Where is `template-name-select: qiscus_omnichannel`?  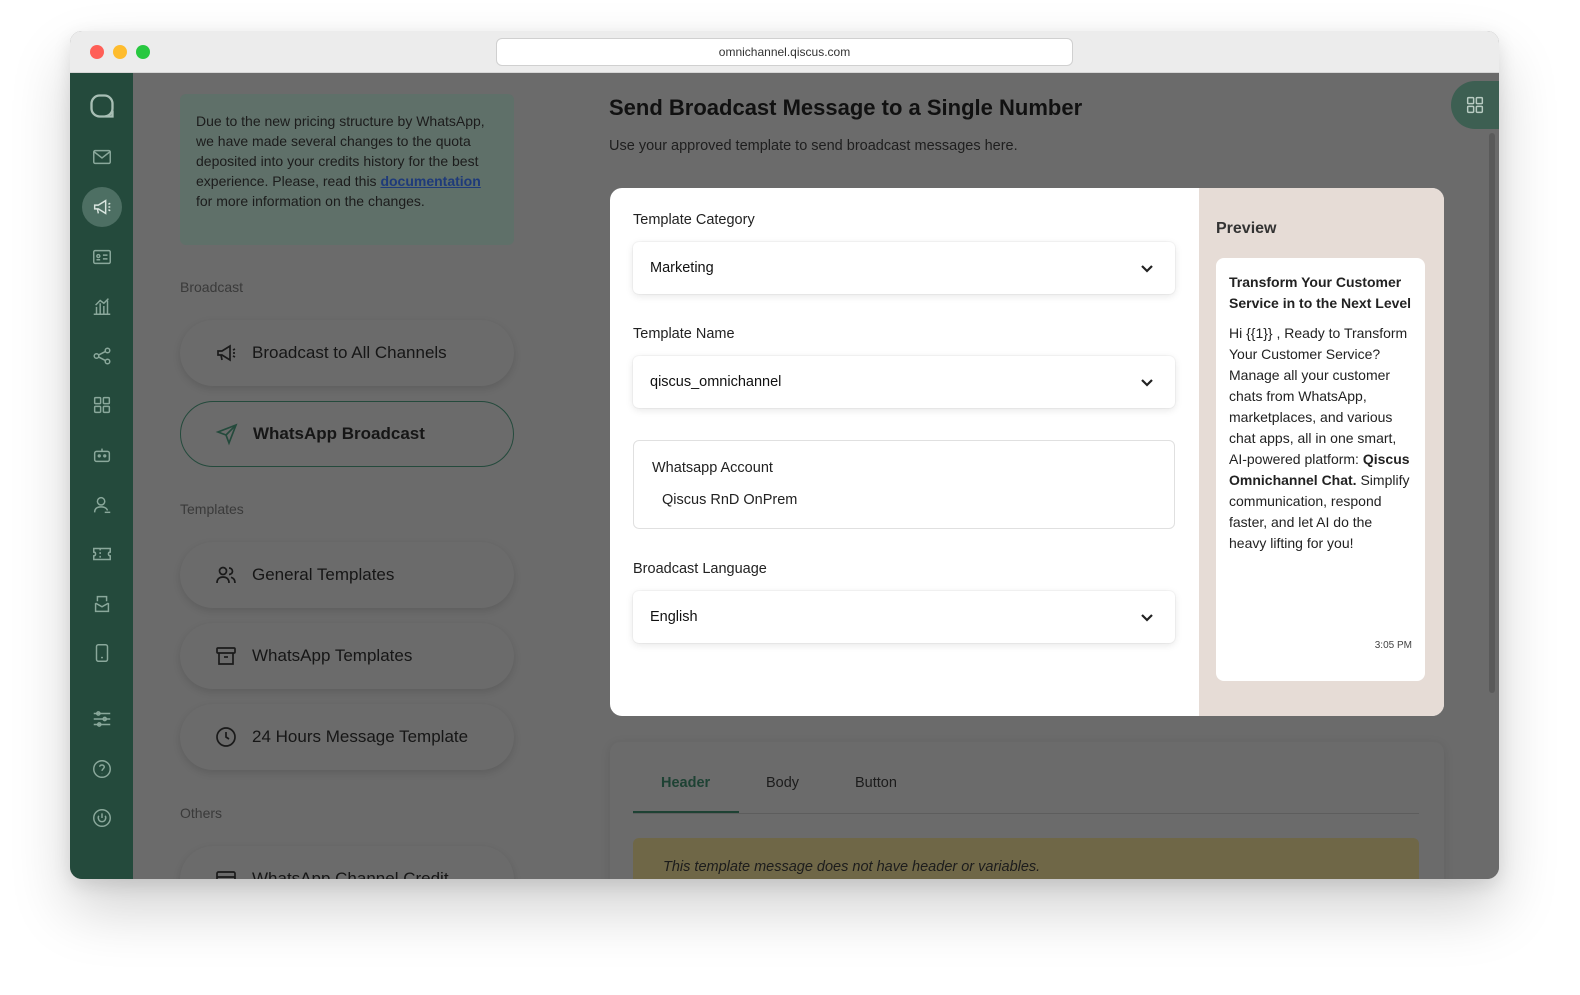 template-name-select: qiscus_omnichannel is located at coordinates (904, 382).